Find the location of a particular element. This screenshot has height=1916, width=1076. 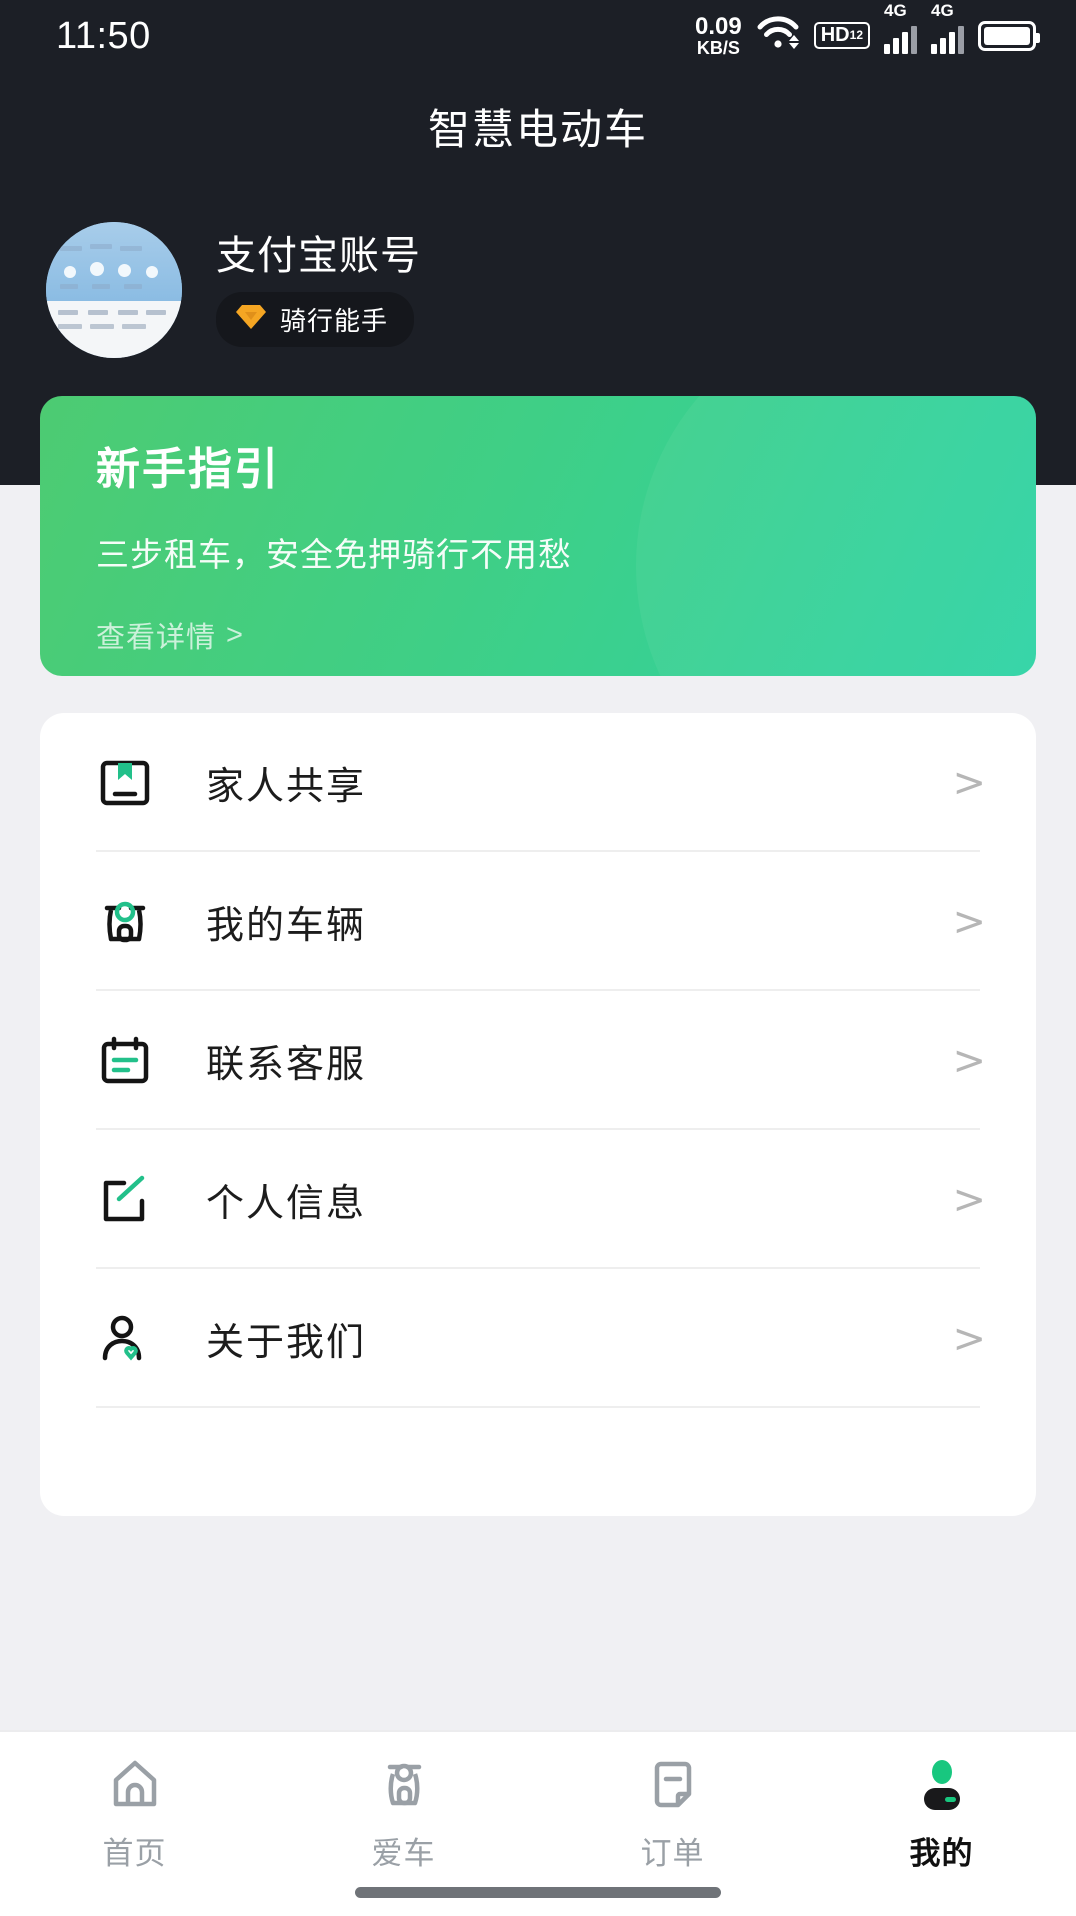

battery-icon is located at coordinates (1009, 35).